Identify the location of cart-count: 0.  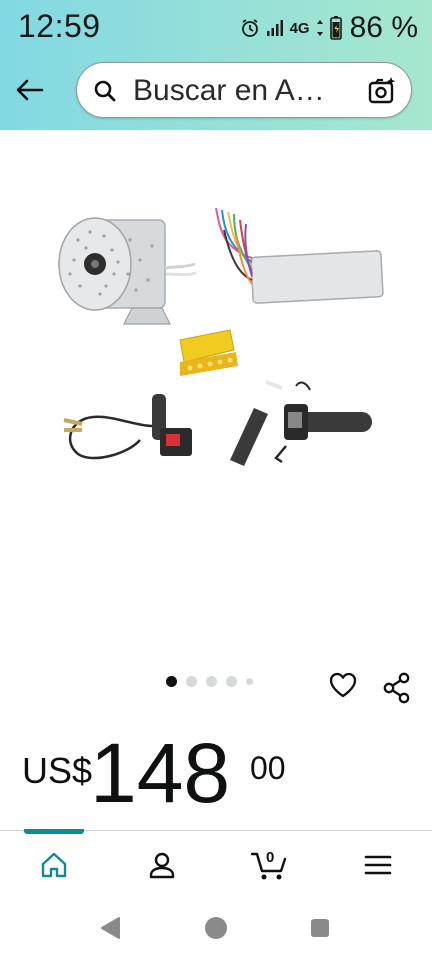
(270, 857).